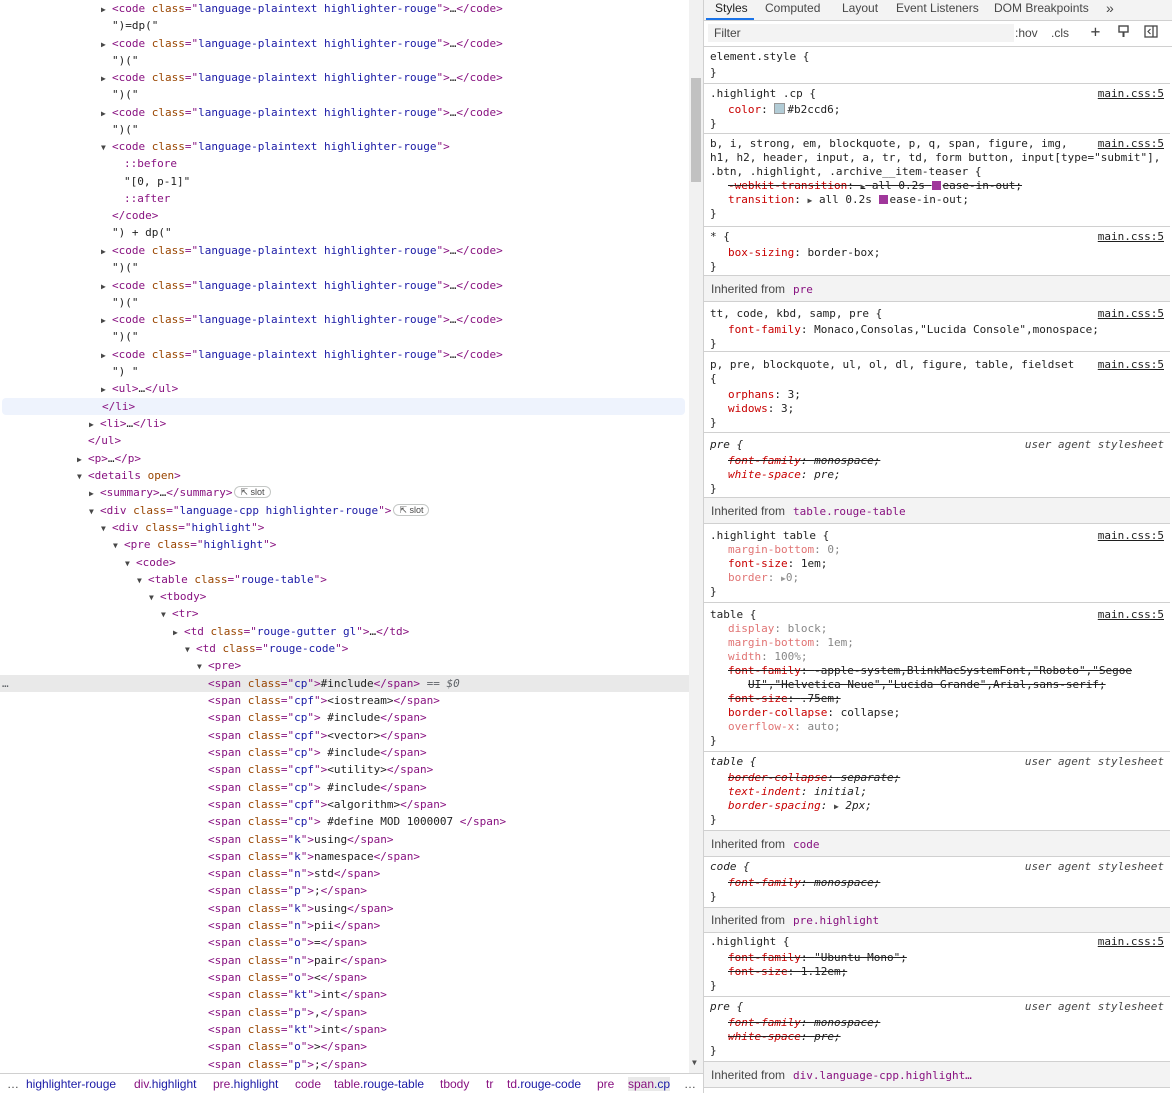  What do you see at coordinates (344, 232) in the screenshot?
I see `dom-node-row: ") + dp("` at bounding box center [344, 232].